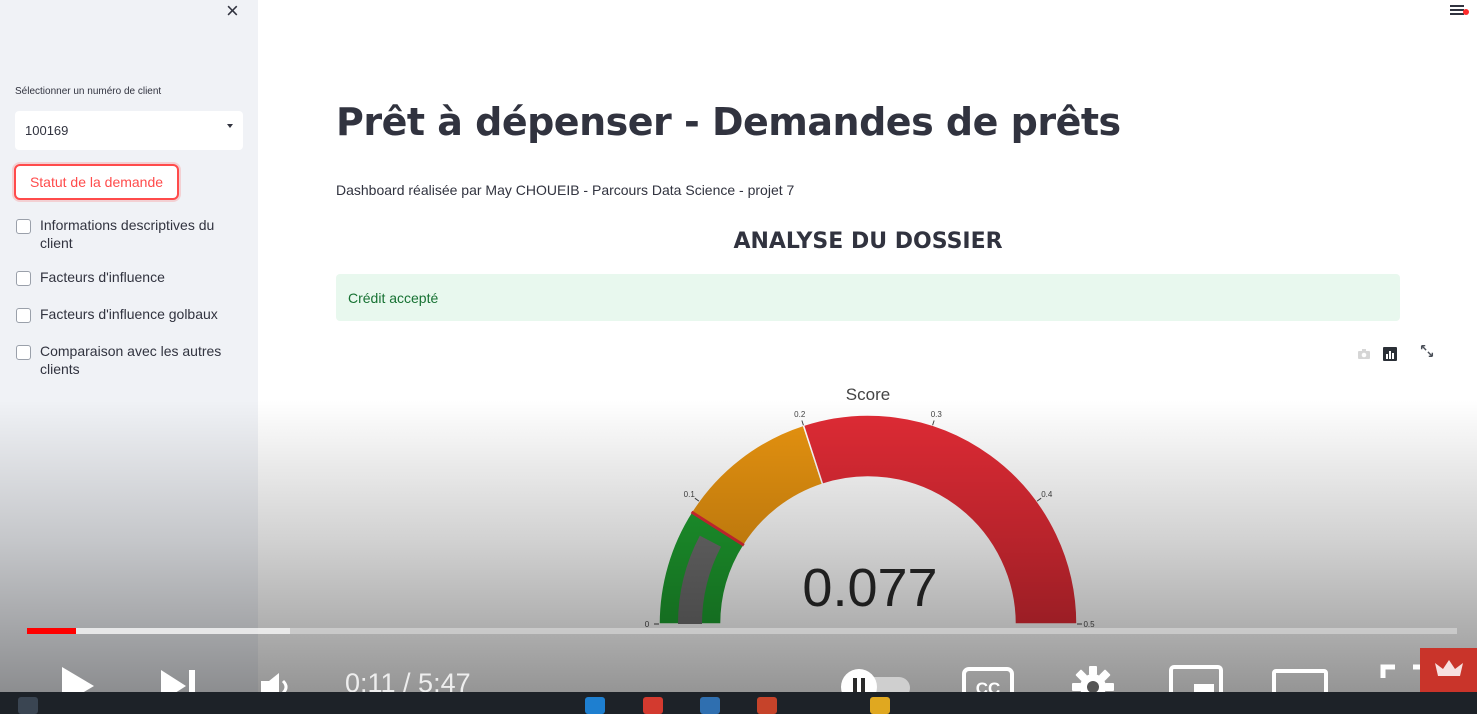 Image resolution: width=1477 pixels, height=714 pixels. I want to click on gauge-tick-label: 0.3, so click(937, 414).